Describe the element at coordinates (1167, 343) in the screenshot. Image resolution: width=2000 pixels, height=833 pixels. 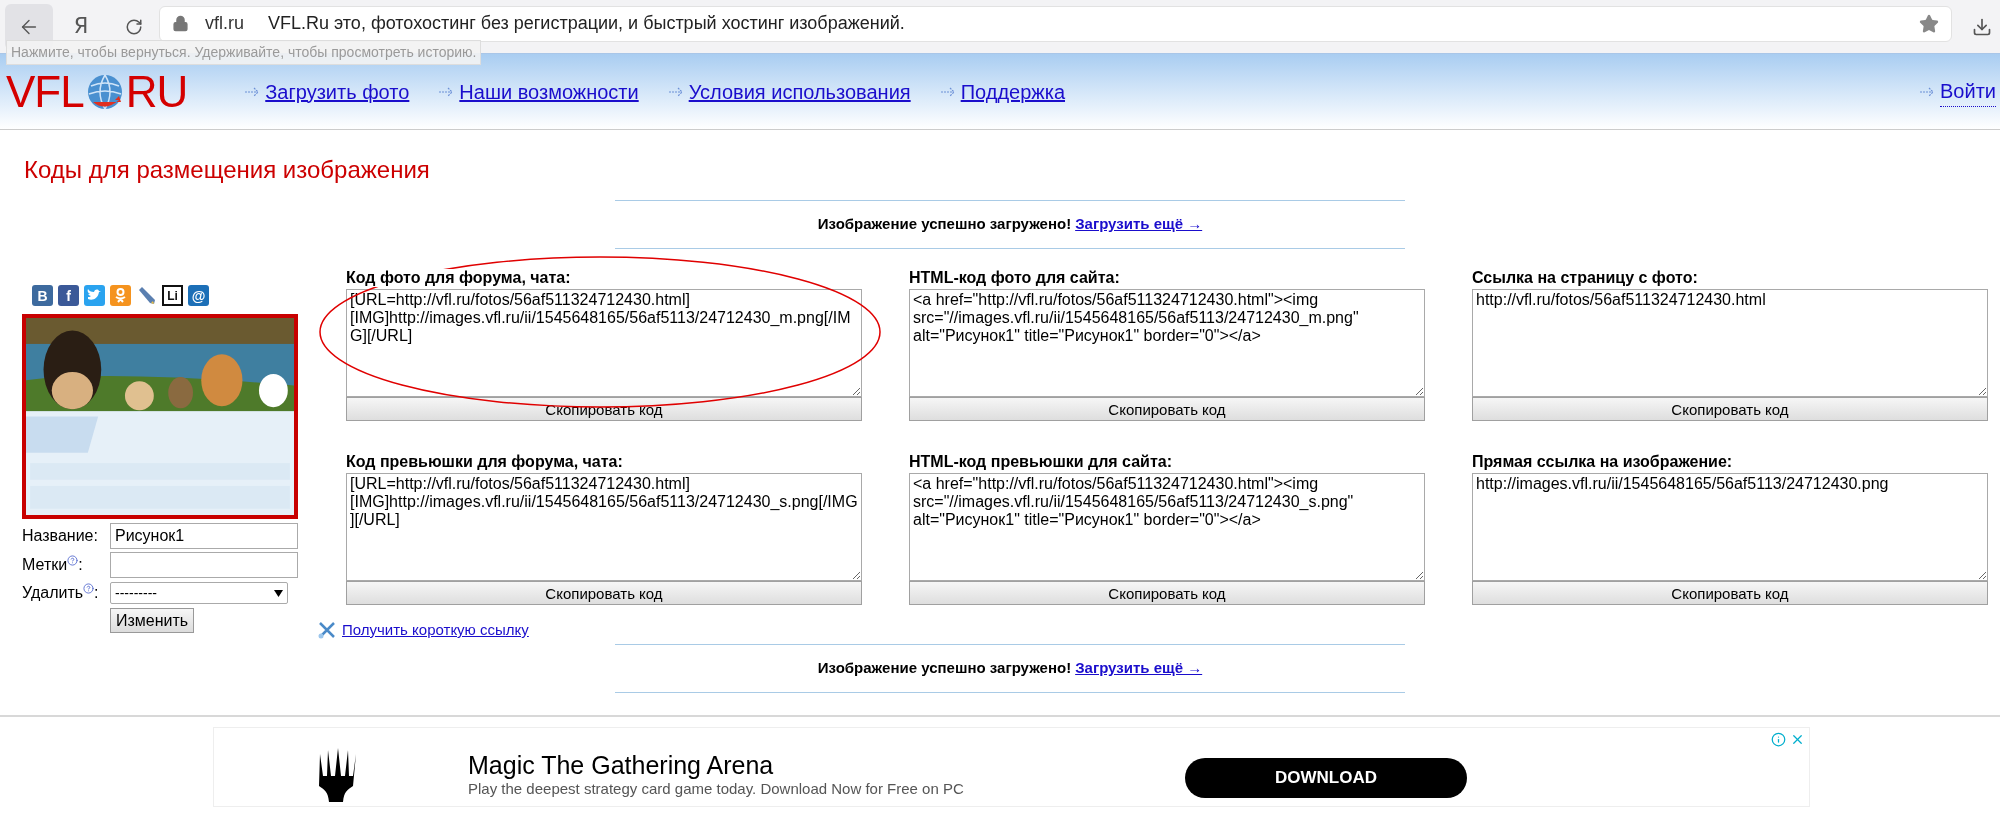
I see `code-field: <a href="http://vfl.ru/fotos/56af511324712430.html"><img src="//images.vfl.ru/ii/1545648165/56af5113/24712430_m.png" alt="Рисунок1" title="Рисунок1" border="0"></a>` at that location.